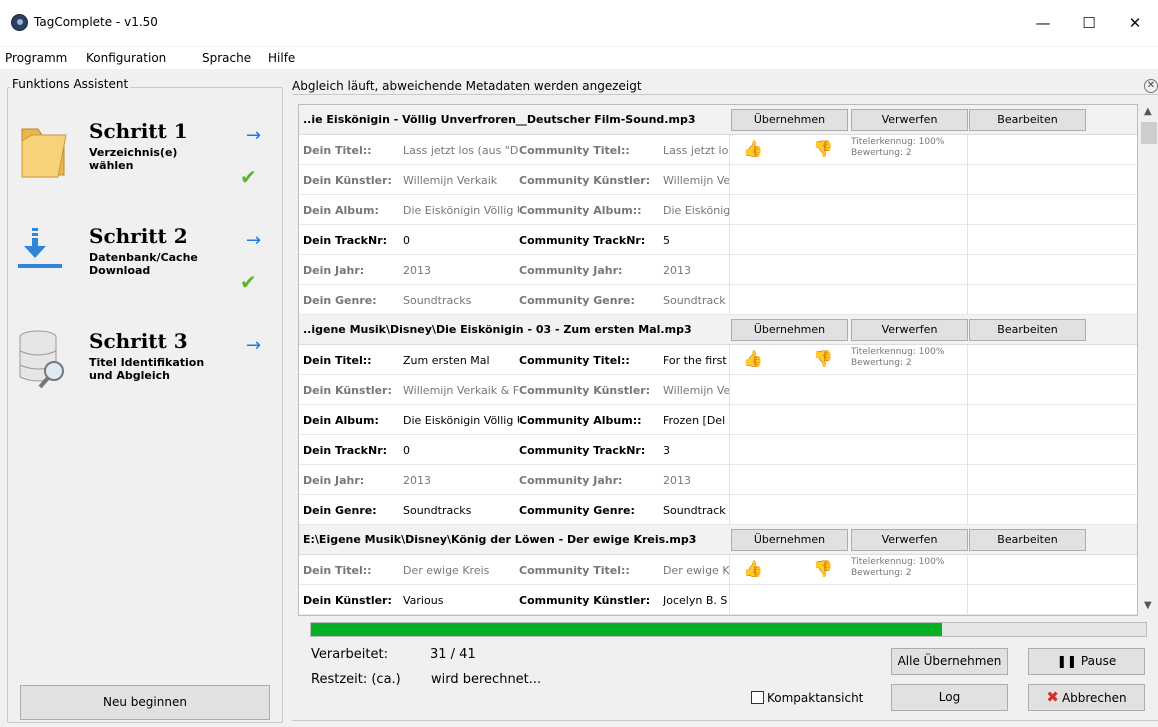 This screenshot has height=727, width=1158. Describe the element at coordinates (120, 270) in the screenshot. I see `step-2-desc-line2: Download` at that location.